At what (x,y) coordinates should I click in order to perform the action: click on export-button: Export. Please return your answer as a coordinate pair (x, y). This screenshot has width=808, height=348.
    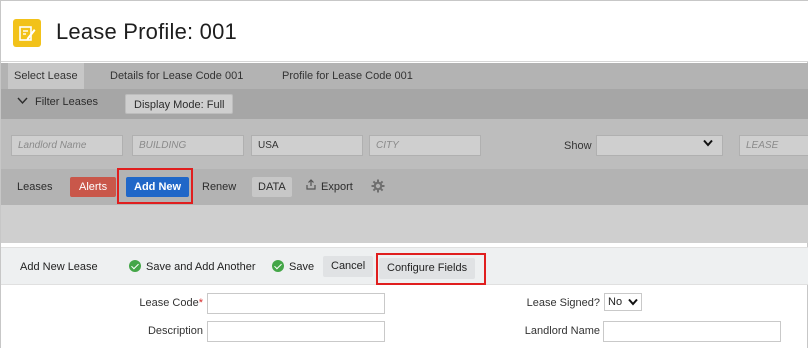
    Looking at the image, I should click on (329, 187).